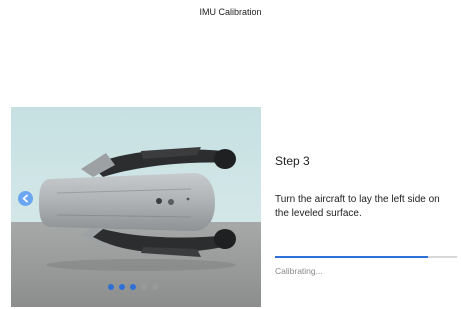 The width and height of the screenshot is (461, 309). What do you see at coordinates (230, 12) in the screenshot?
I see `page-title: IMU Calibration` at bounding box center [230, 12].